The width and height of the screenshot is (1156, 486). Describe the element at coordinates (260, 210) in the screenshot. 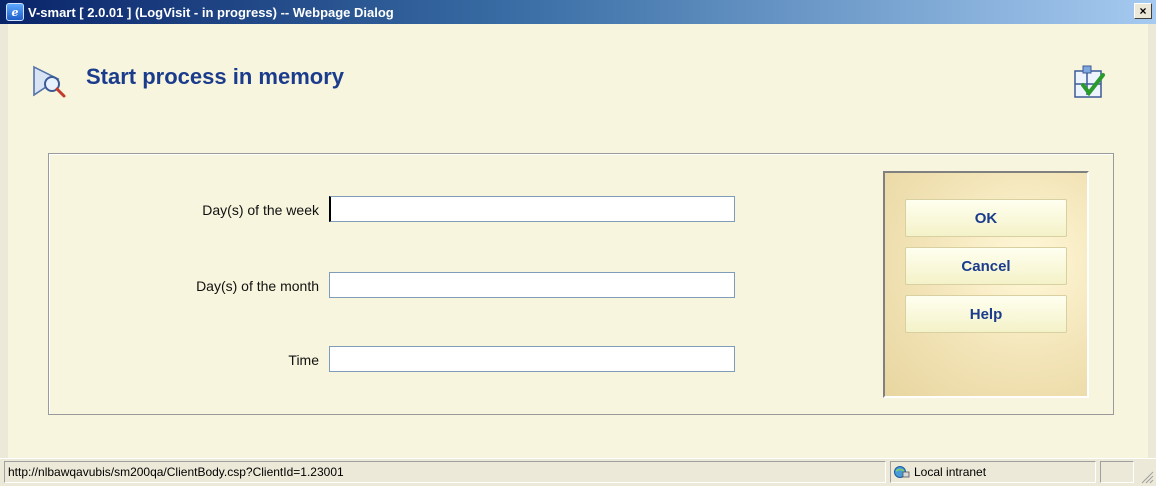

I see `day-of-week-label: Day(s) of the week` at that location.